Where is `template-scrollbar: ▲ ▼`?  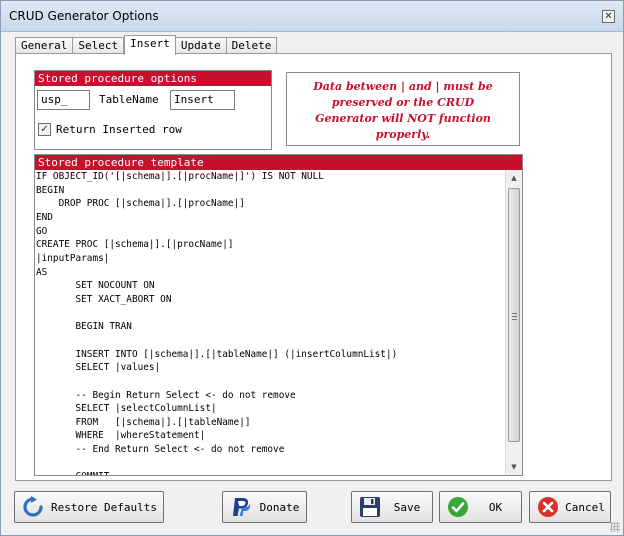
template-scrollbar: ▲ ▼ is located at coordinates (513, 322).